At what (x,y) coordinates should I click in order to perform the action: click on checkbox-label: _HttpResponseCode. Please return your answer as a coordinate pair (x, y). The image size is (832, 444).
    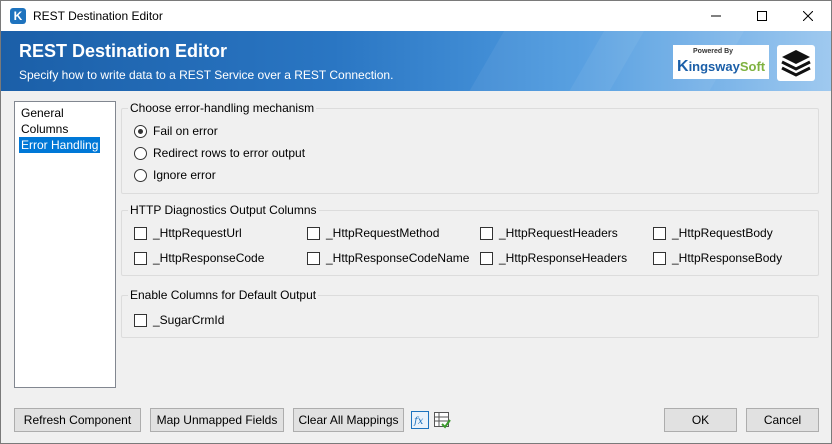
    Looking at the image, I should click on (209, 258).